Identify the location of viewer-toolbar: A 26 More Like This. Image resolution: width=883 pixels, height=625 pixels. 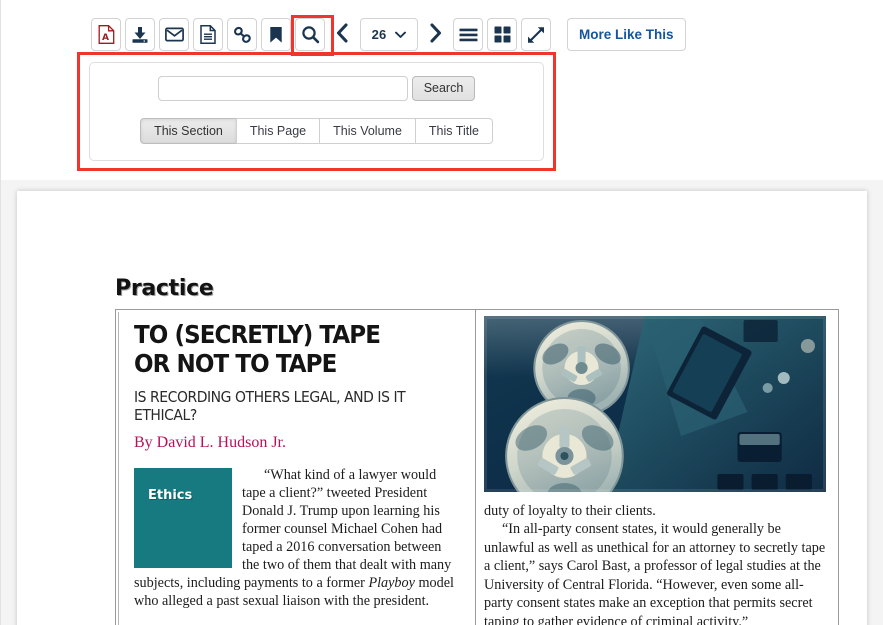
(388, 34).